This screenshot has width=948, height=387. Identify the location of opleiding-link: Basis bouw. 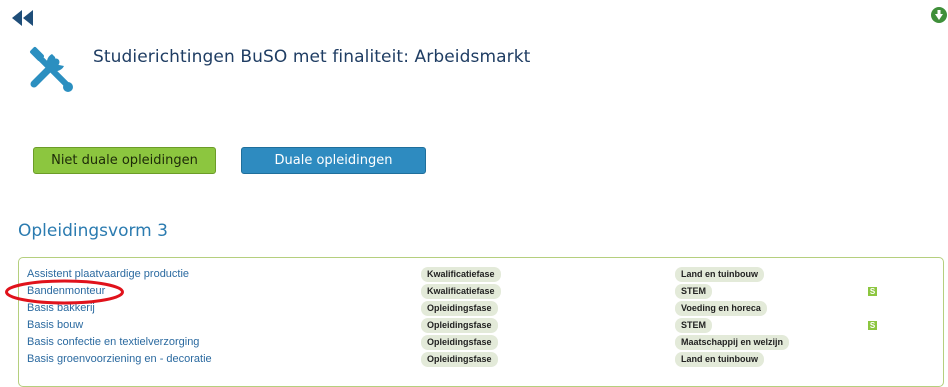
(55, 325).